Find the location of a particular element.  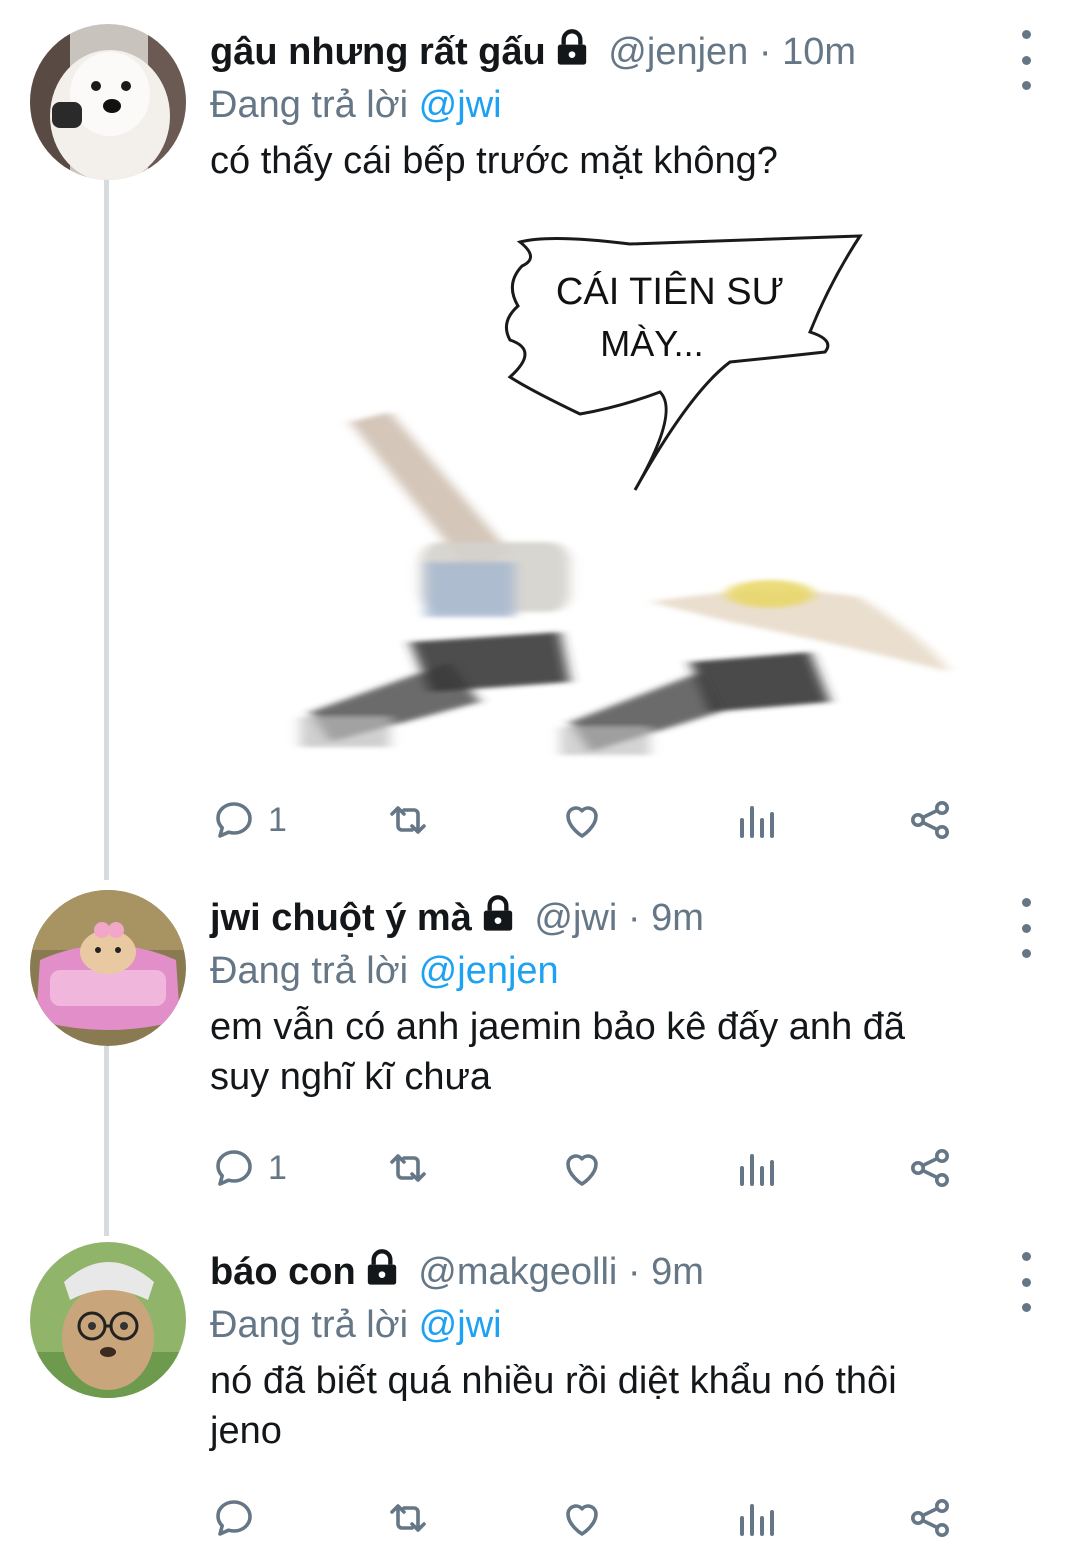

tweet-text-line: suy nghĩ kĩ chưa is located at coordinates (351, 1077).